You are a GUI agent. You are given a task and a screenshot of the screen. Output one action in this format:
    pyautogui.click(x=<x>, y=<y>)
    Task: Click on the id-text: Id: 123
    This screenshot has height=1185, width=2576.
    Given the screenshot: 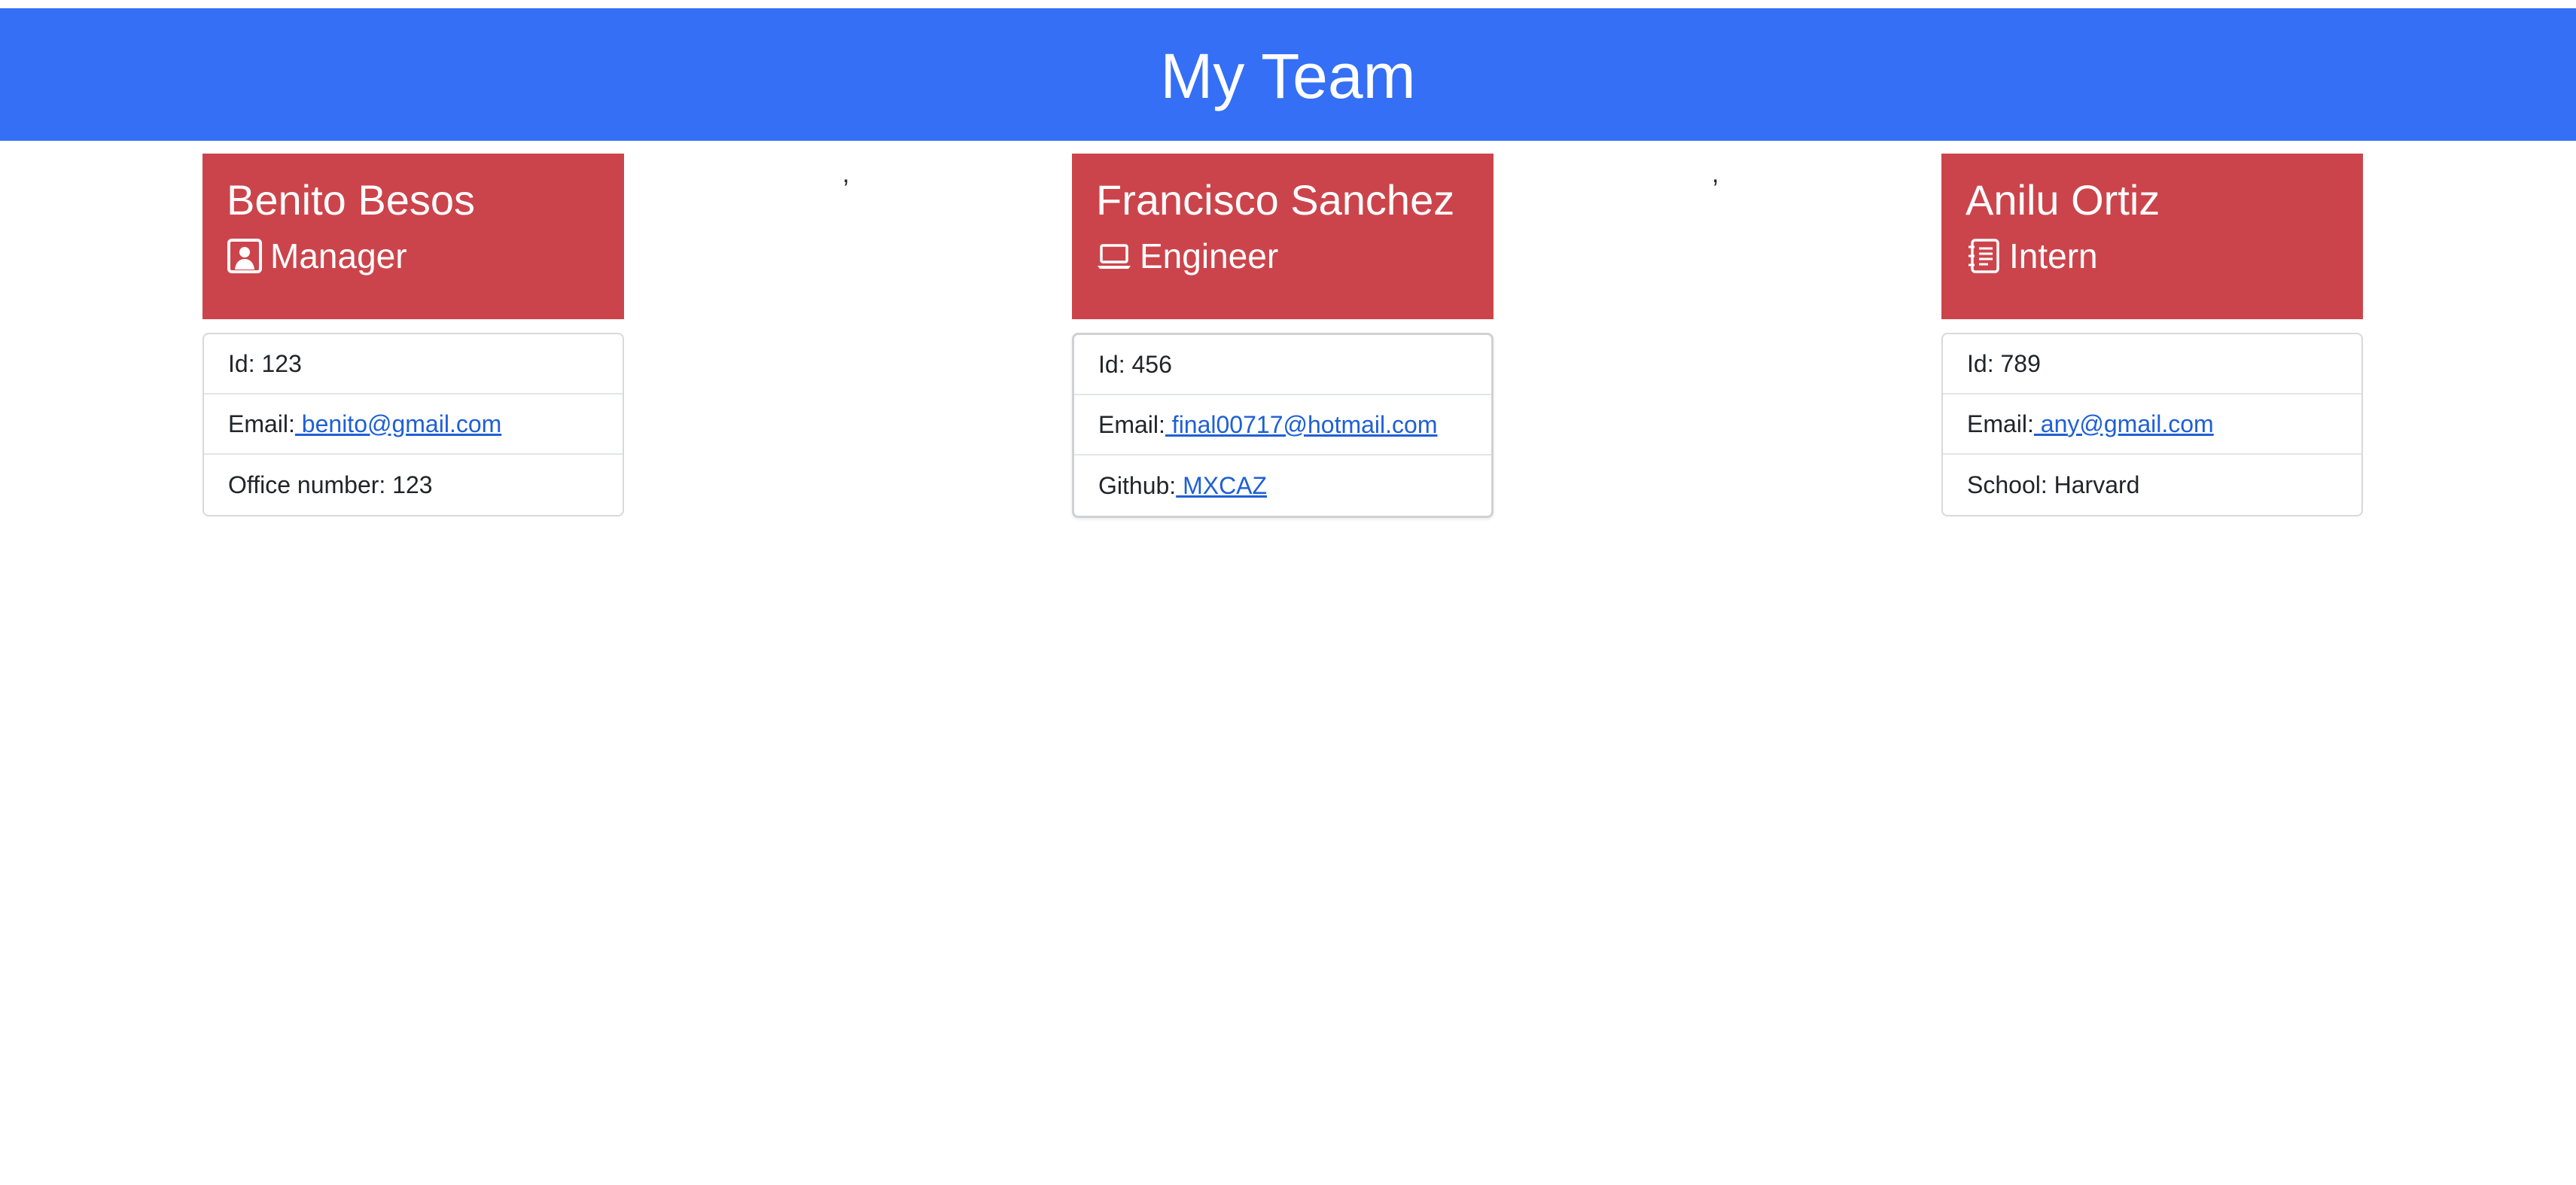 What is the action you would take?
    pyautogui.click(x=265, y=363)
    